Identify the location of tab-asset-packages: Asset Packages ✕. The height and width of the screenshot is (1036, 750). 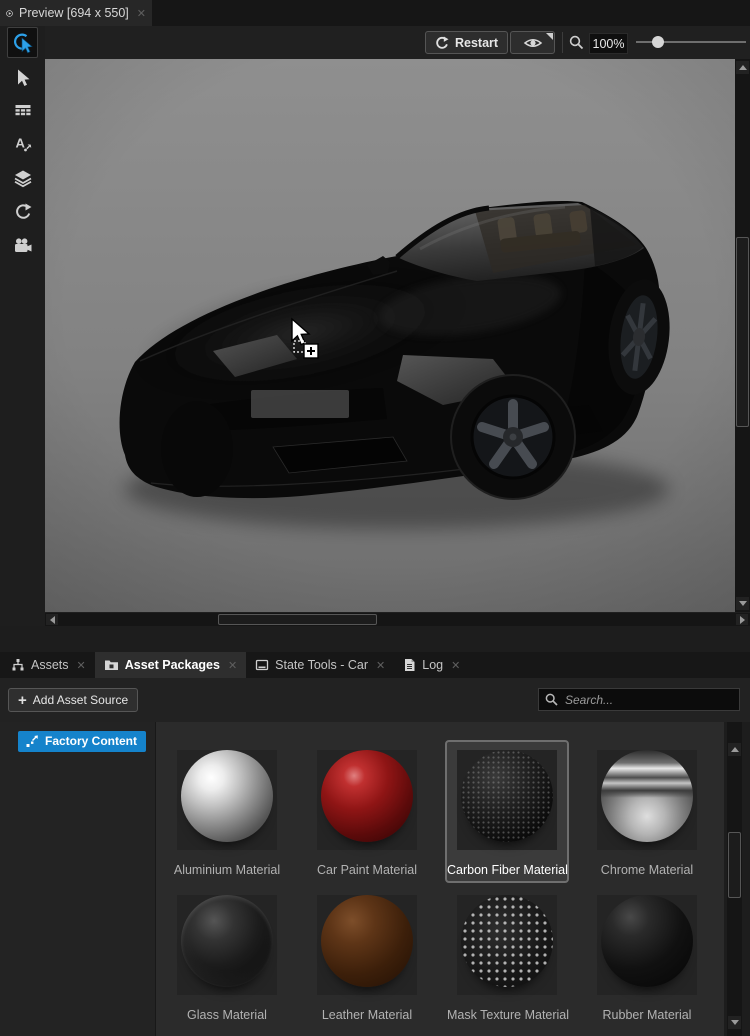
(170, 665).